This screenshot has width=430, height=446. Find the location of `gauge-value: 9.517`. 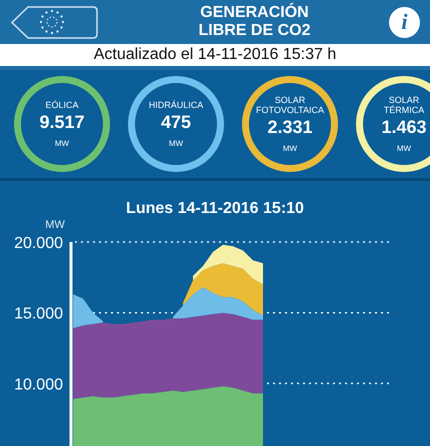

gauge-value: 9.517 is located at coordinates (62, 122).